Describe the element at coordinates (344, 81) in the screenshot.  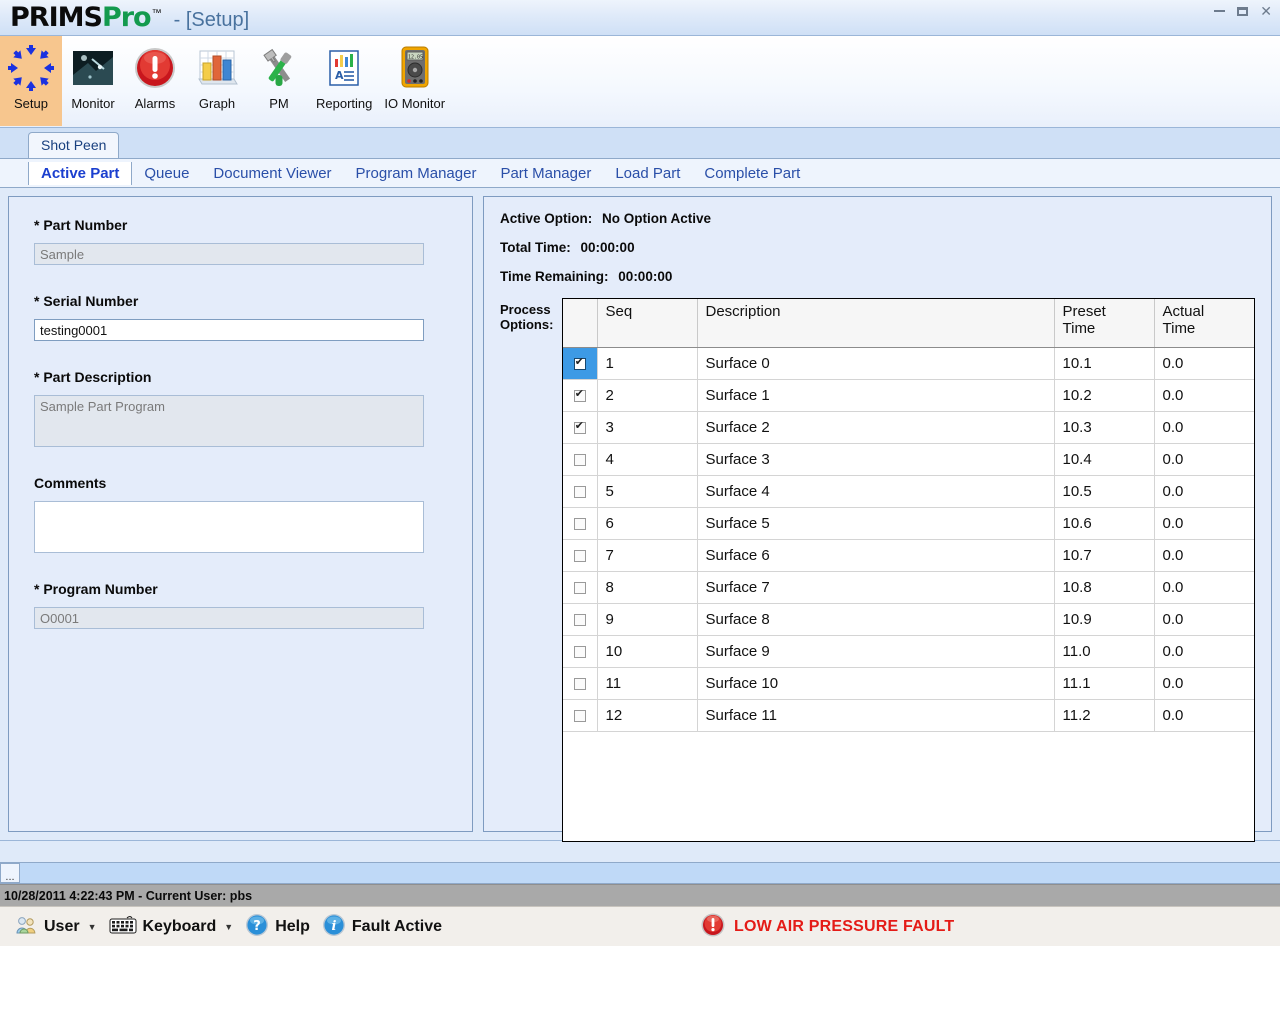
I see `toolbar-item-reporting: A Reporting` at that location.